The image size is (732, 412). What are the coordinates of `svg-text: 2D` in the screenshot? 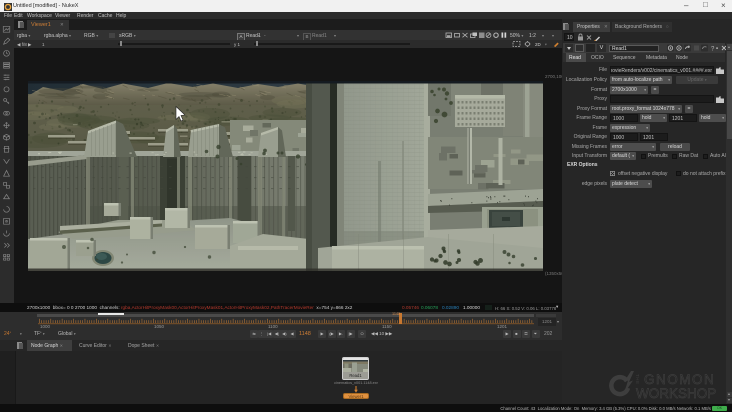 It's located at (538, 44).